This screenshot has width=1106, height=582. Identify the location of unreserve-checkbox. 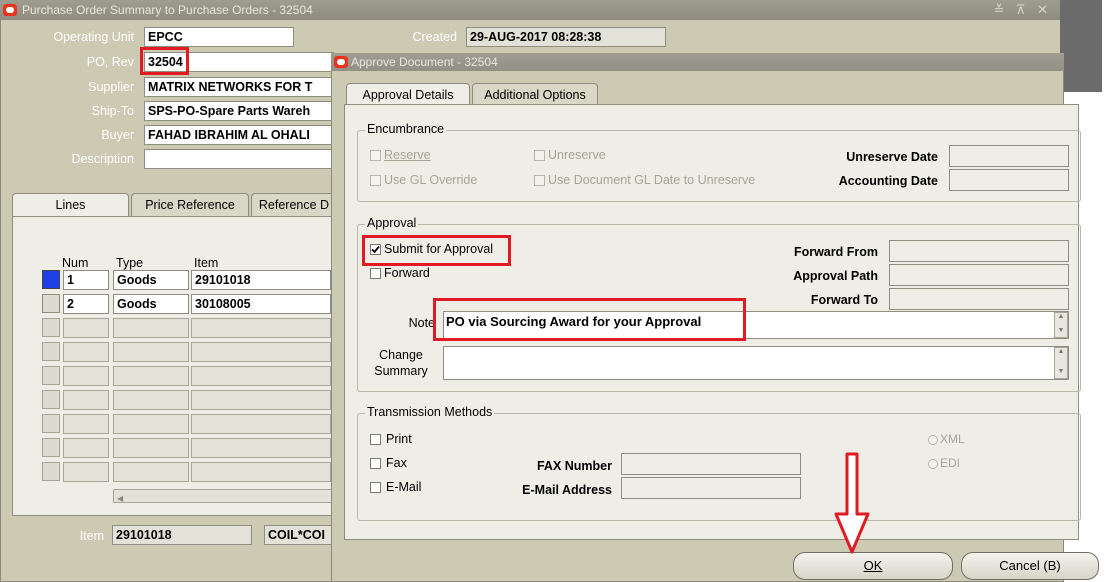
(539, 155).